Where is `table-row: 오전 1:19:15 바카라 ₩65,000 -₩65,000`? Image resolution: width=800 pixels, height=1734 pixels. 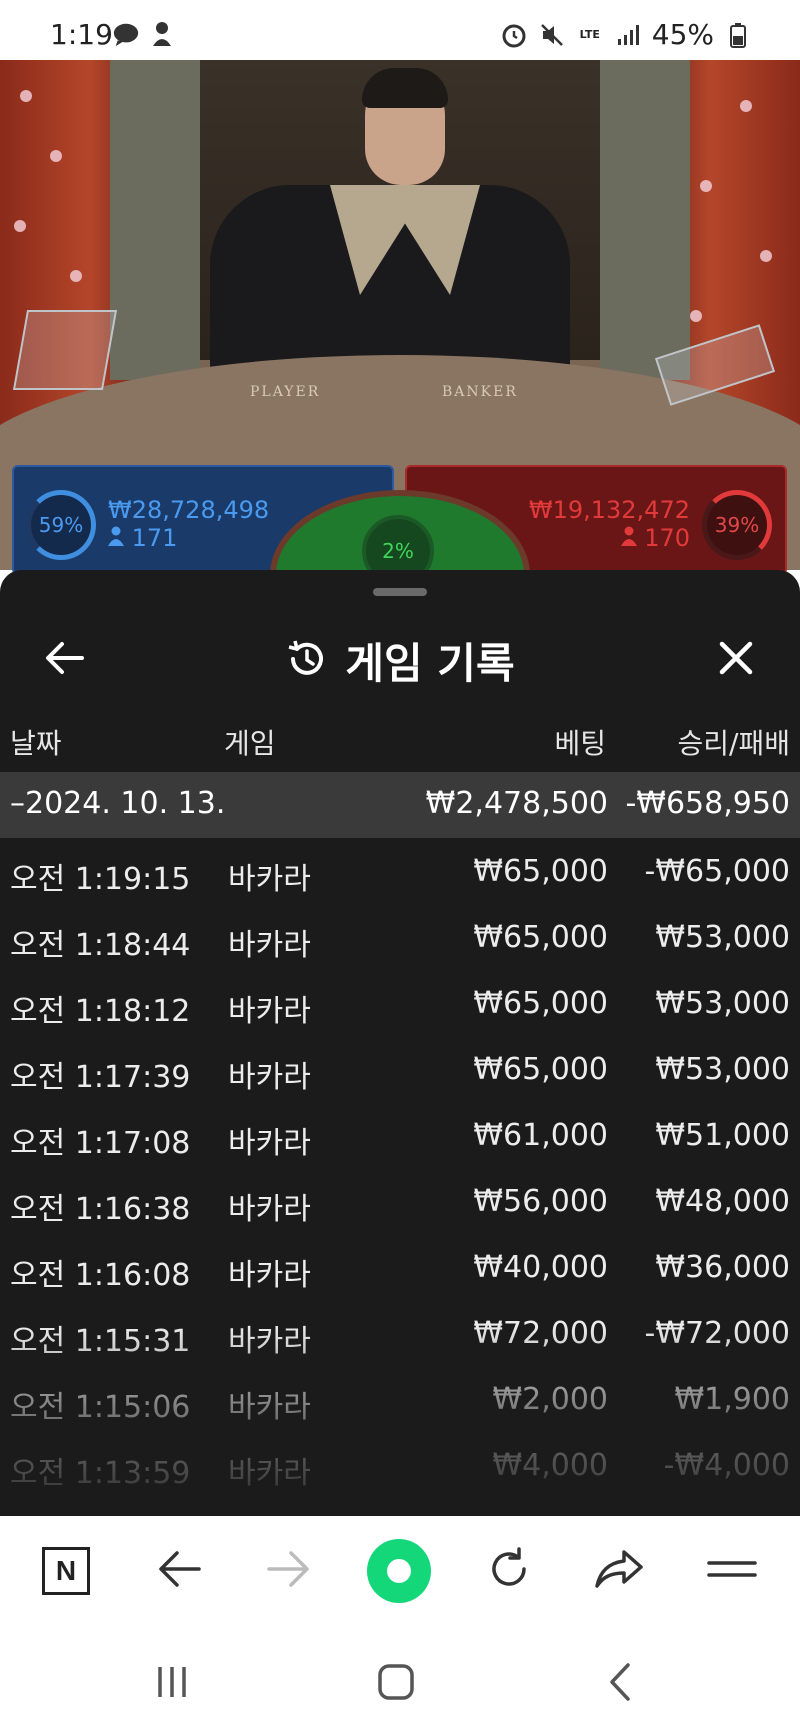 table-row: 오전 1:19:15 바카라 ₩65,000 -₩65,000 is located at coordinates (400, 871).